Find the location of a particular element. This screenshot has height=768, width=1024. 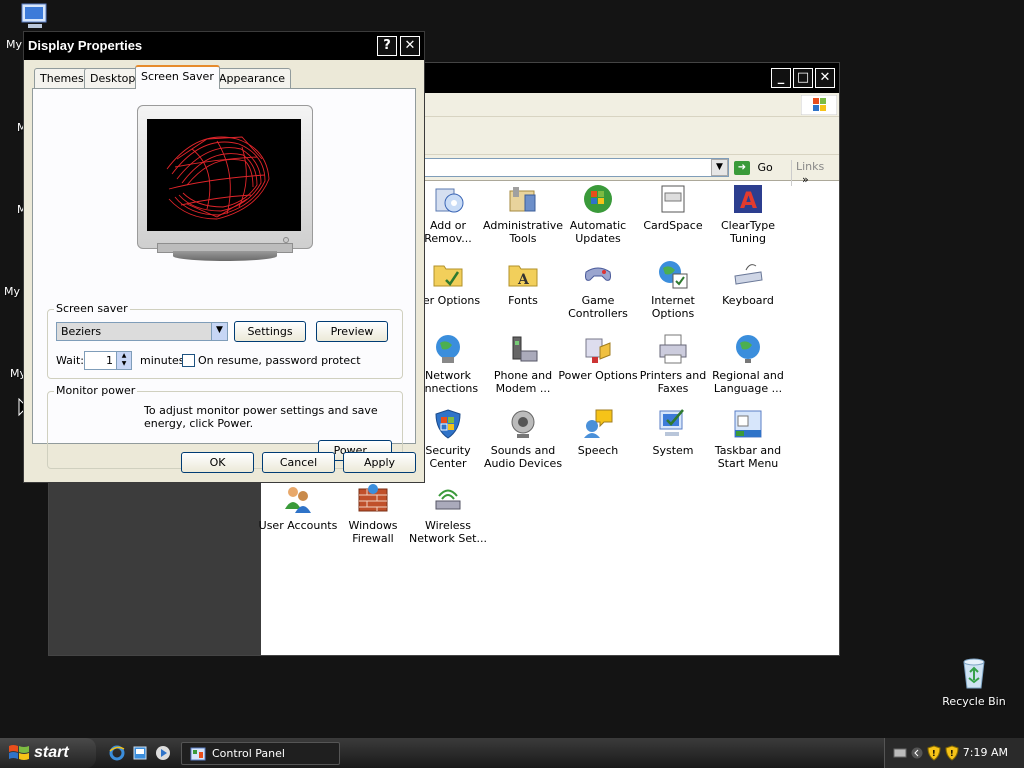

tab-screen-saver: Screen Saver is located at coordinates (177, 77).